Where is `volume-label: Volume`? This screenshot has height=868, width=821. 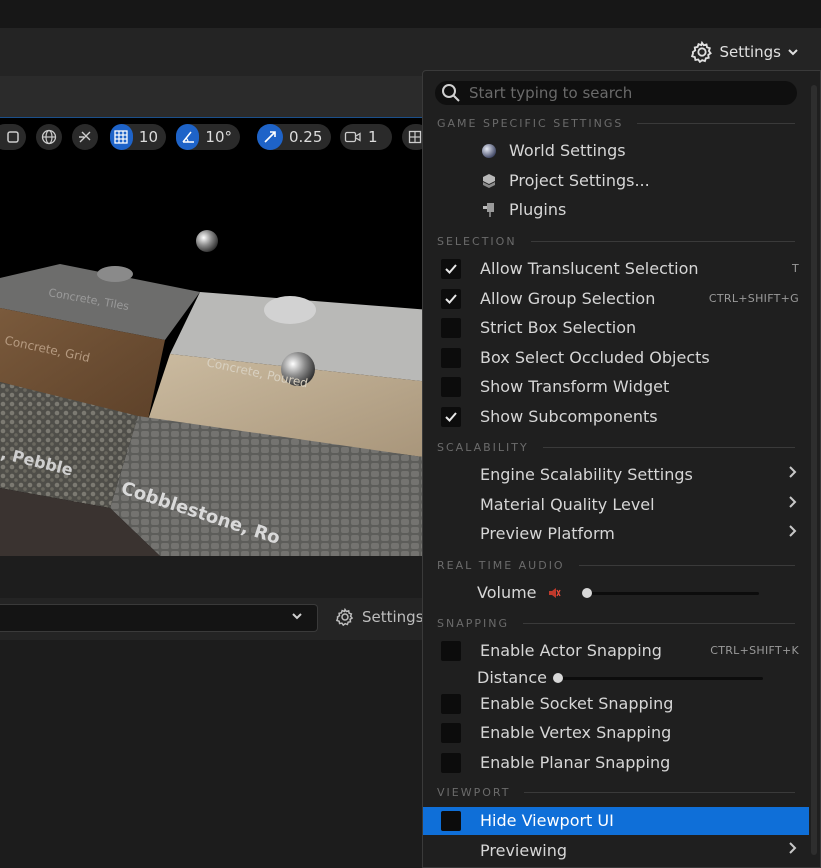
volume-label: Volume is located at coordinates (507, 592).